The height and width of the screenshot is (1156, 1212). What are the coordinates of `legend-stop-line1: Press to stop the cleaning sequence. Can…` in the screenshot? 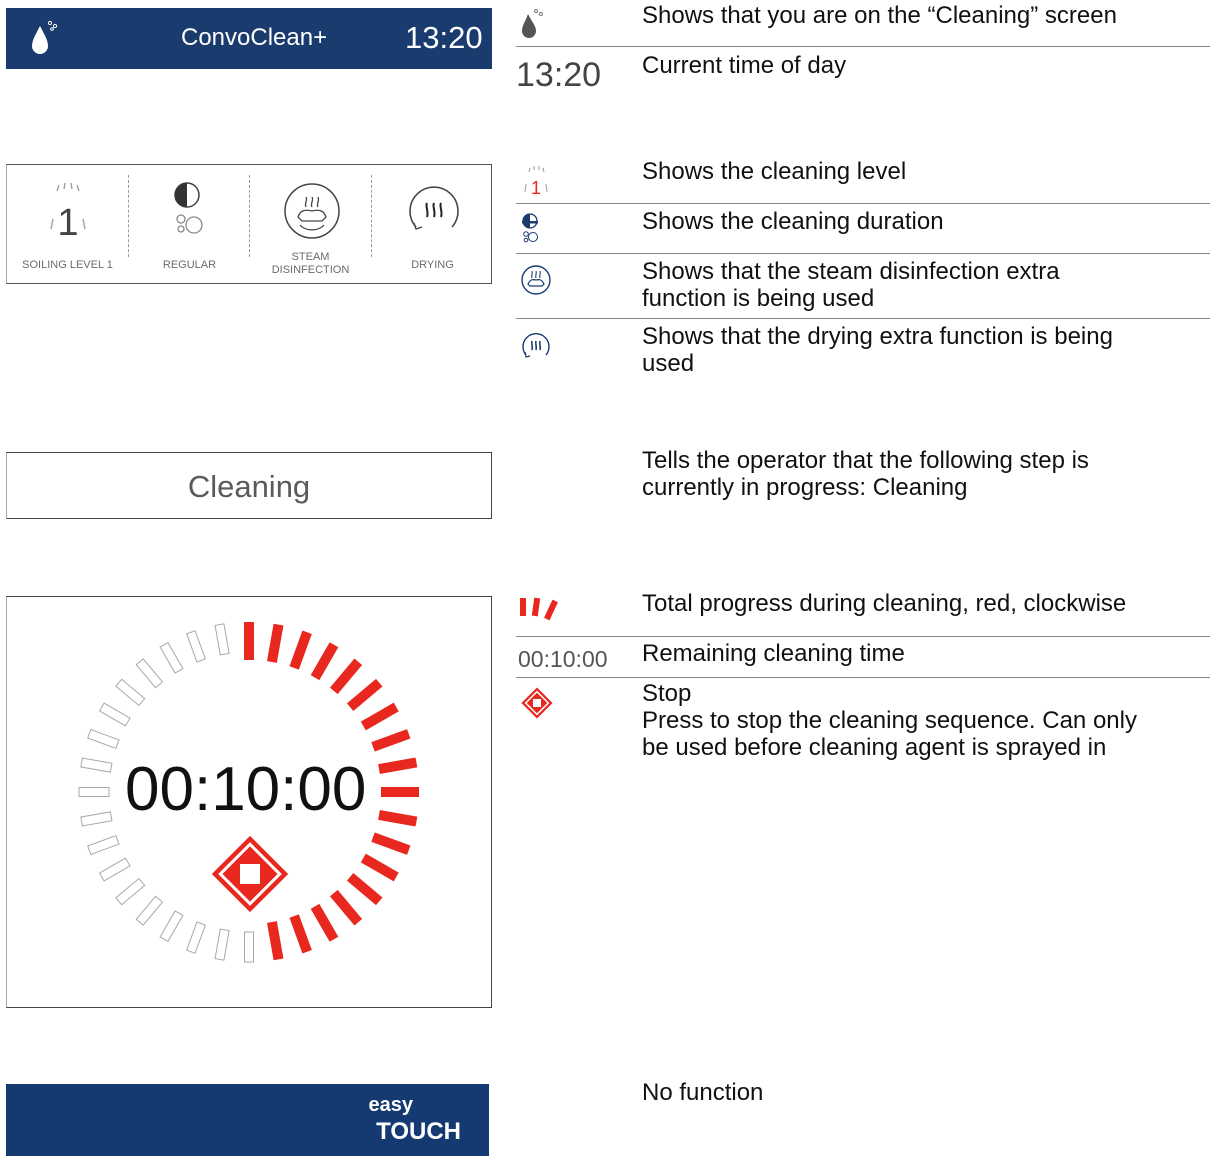 It's located at (889, 720).